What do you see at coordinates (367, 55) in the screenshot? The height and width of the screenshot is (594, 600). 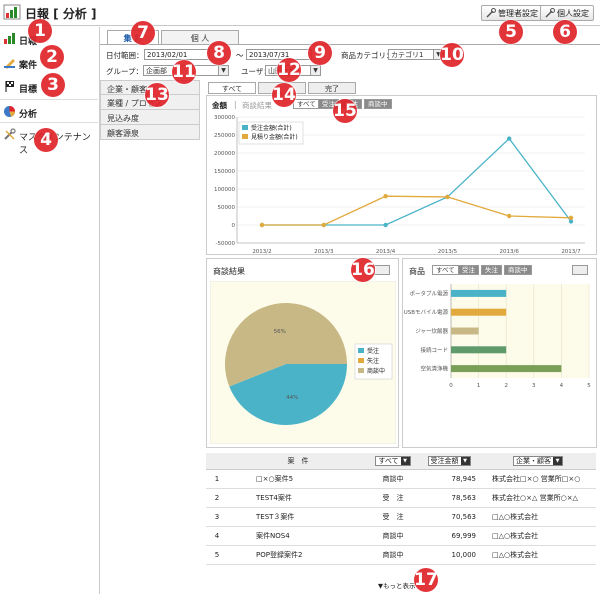 I see `category-label: 商品カテゴリ：` at bounding box center [367, 55].